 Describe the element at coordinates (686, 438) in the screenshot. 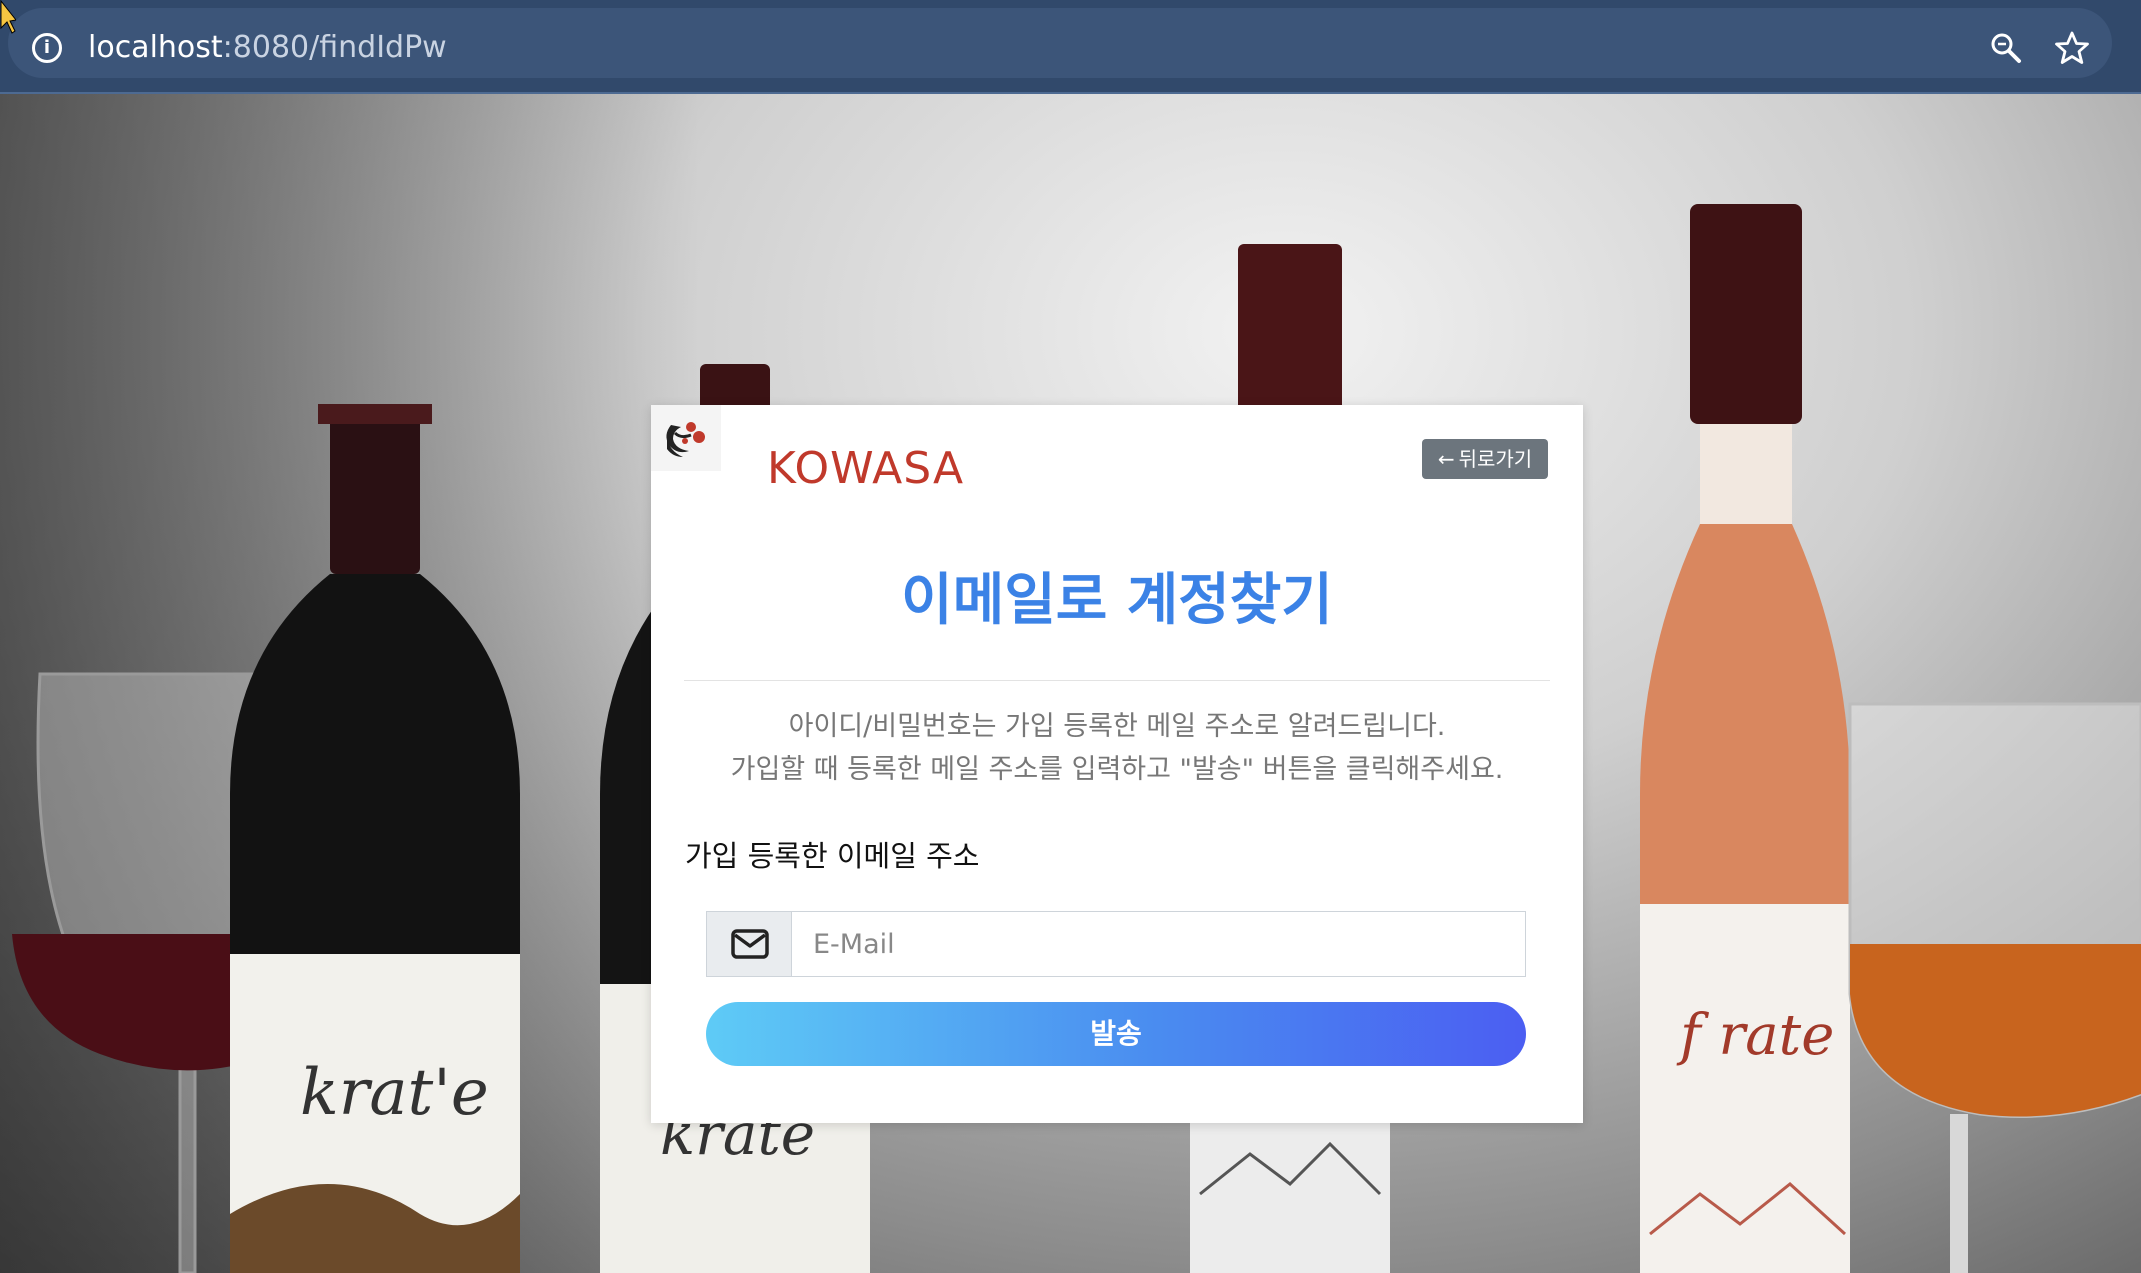

I see `kowasa-logo-icon` at that location.